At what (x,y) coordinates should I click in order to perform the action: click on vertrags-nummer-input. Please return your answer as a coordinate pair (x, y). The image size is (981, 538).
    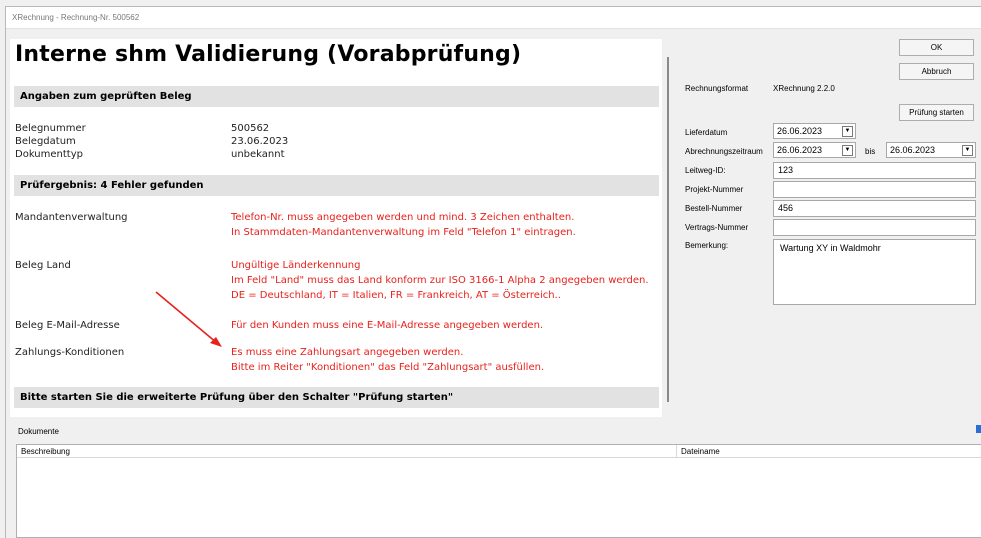
    Looking at the image, I should click on (874, 227).